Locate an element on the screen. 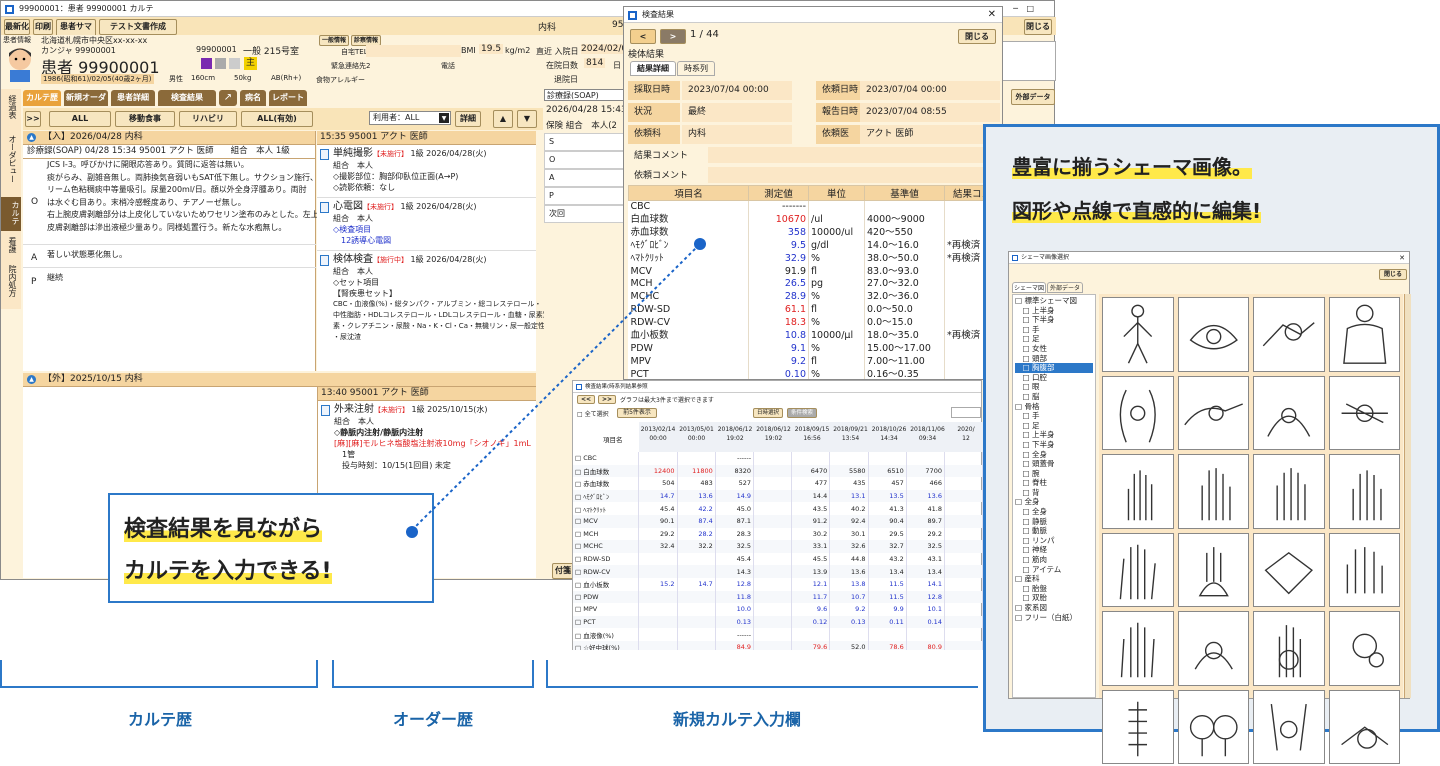 The width and height of the screenshot is (1440, 766). ts-row: □ ﾍﾓｸﾞﾛﾋﾞﾝ 14.7 13.6 14.9 14.4 13.1 13.5 13.6 is located at coordinates (778, 496).